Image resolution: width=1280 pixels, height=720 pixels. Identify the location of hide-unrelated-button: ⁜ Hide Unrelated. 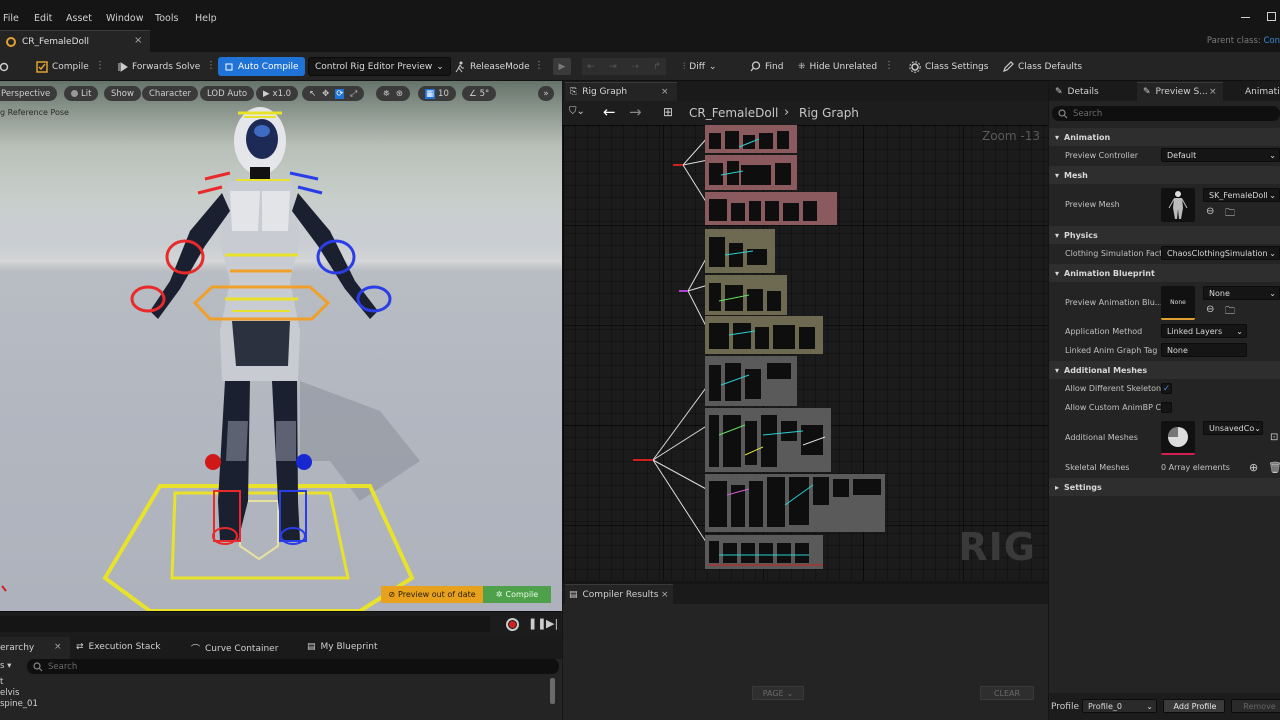
(837, 66).